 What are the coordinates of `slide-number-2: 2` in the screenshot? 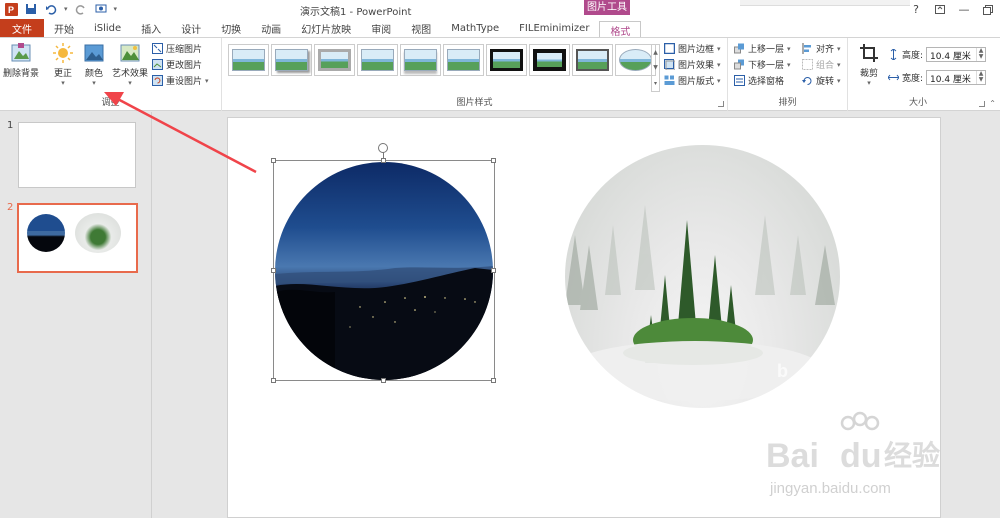 It's located at (10, 207).